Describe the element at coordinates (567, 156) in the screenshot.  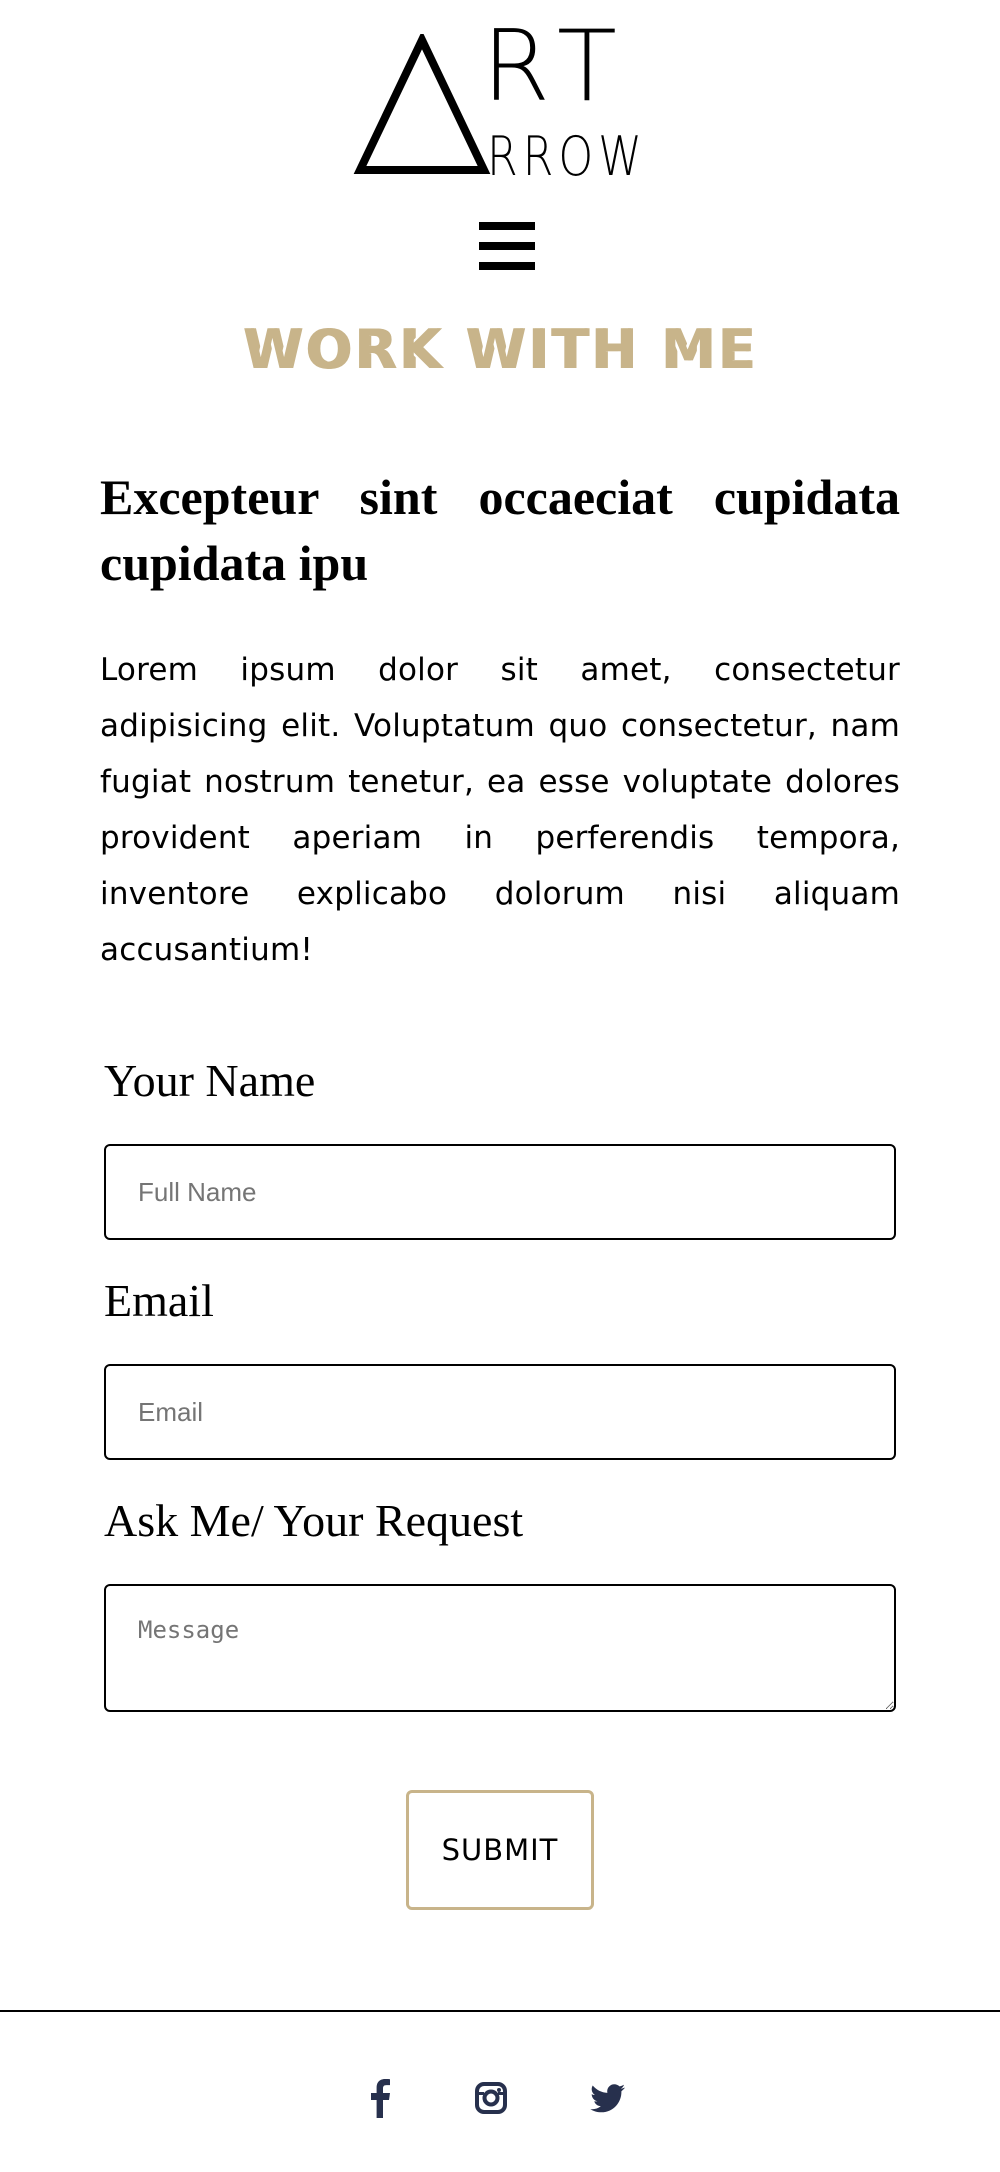
I see `logo-text-sub: RROW` at that location.